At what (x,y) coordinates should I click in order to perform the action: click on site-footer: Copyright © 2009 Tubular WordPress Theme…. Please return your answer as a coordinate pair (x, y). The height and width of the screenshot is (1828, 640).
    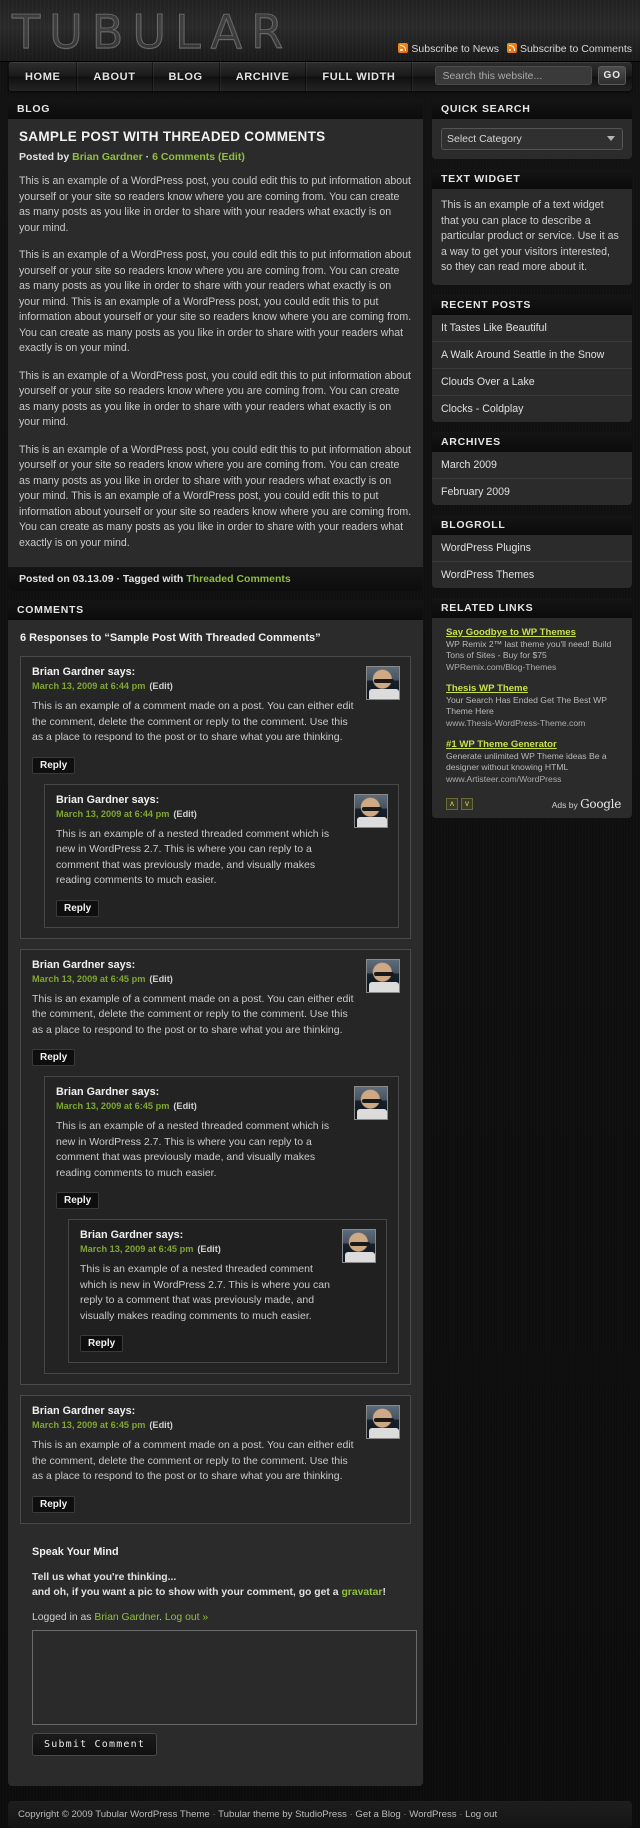
    Looking at the image, I should click on (320, 1814).